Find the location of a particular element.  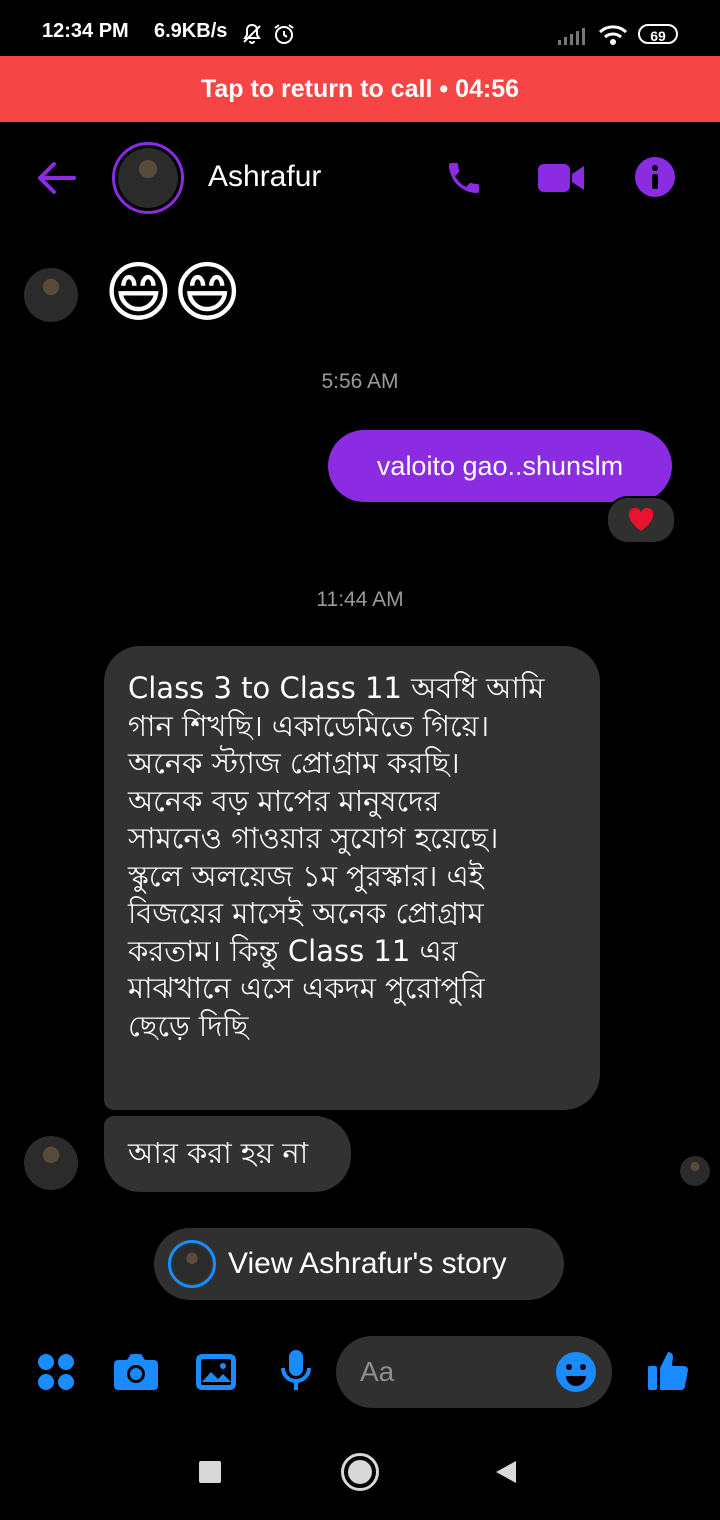

phone-icon is located at coordinates (464, 180).